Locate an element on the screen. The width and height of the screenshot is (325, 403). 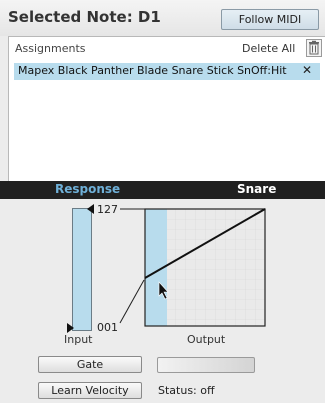
gate-button: Gate is located at coordinates (90, 364).